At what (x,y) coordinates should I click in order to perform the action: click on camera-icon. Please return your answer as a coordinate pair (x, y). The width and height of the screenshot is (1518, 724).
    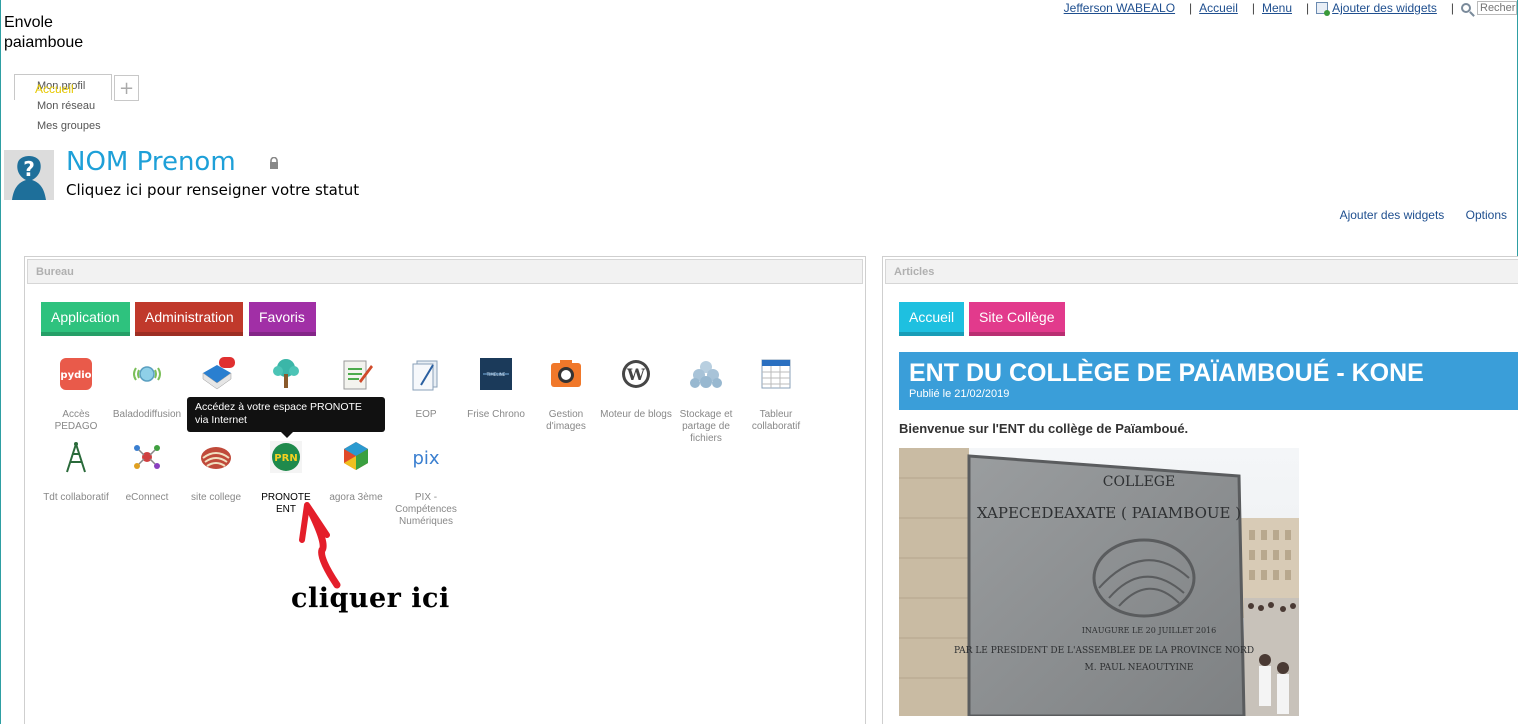
    Looking at the image, I should click on (566, 373).